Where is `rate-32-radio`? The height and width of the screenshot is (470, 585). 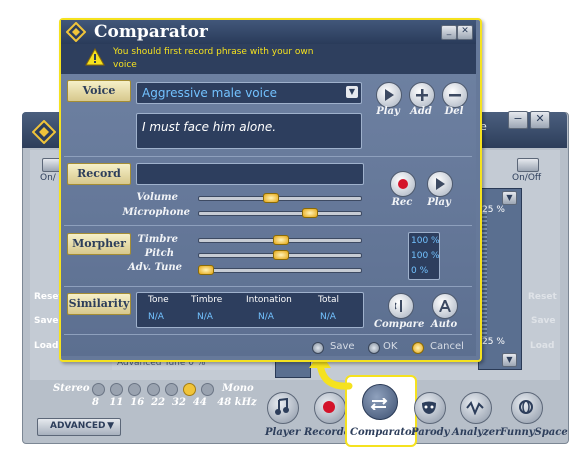 rate-32-radio is located at coordinates (171, 389).